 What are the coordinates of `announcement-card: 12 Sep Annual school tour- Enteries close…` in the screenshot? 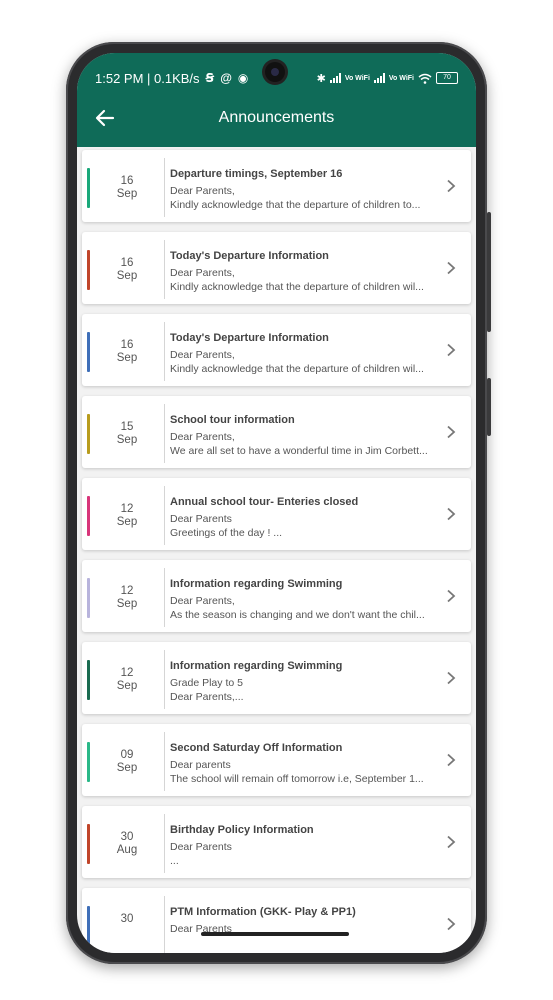 It's located at (276, 514).